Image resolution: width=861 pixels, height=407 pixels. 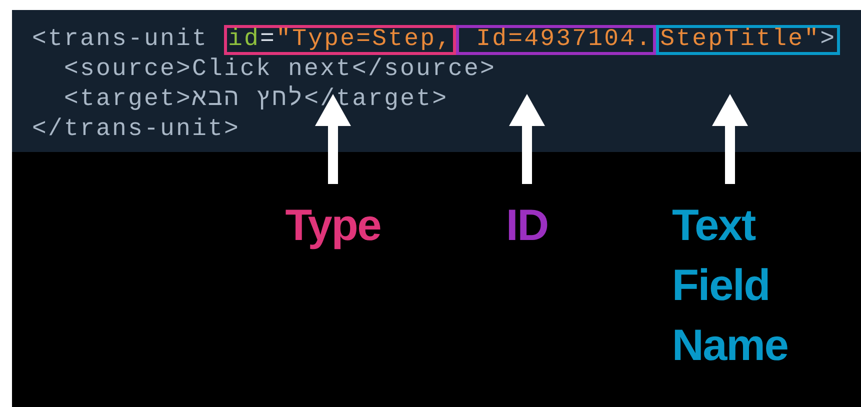 I want to click on code-line: <source>Click next</source>, so click(x=280, y=69).